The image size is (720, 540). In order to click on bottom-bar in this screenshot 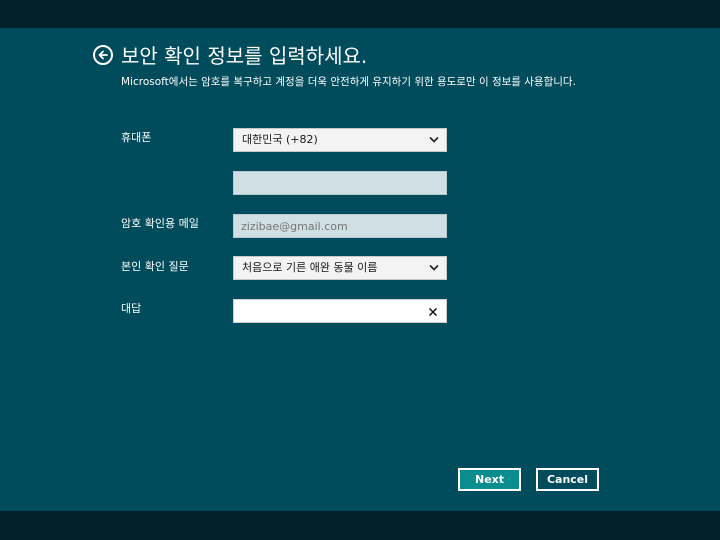, I will do `click(360, 525)`.